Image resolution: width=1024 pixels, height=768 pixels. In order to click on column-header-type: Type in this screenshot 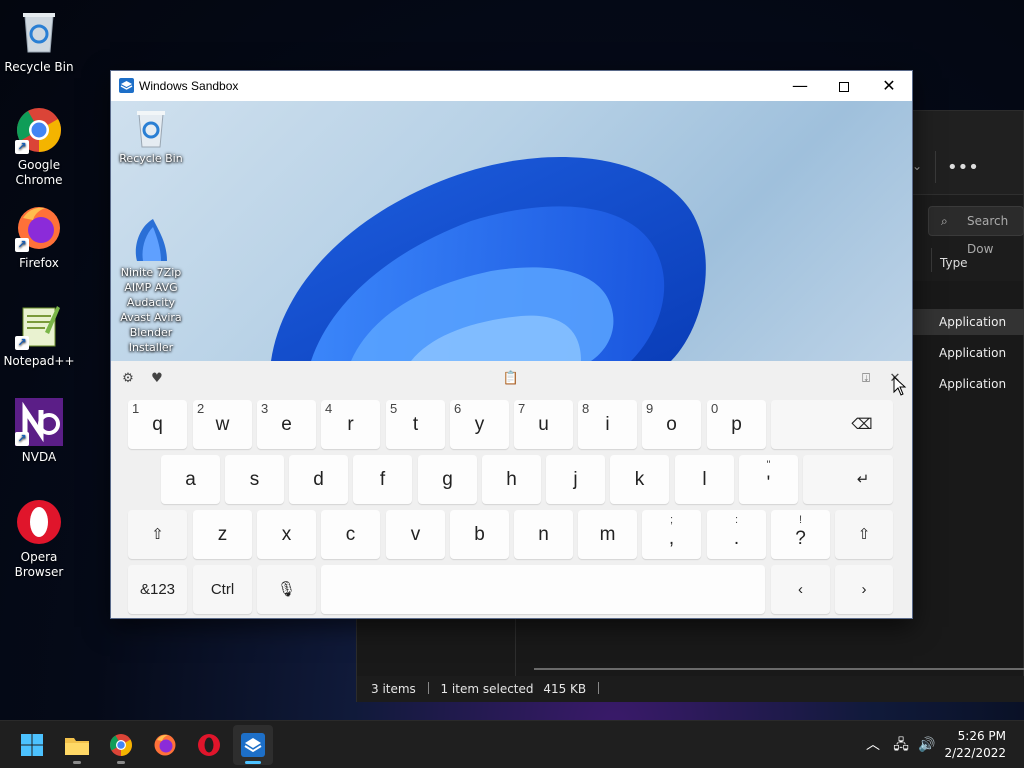, I will do `click(954, 263)`.